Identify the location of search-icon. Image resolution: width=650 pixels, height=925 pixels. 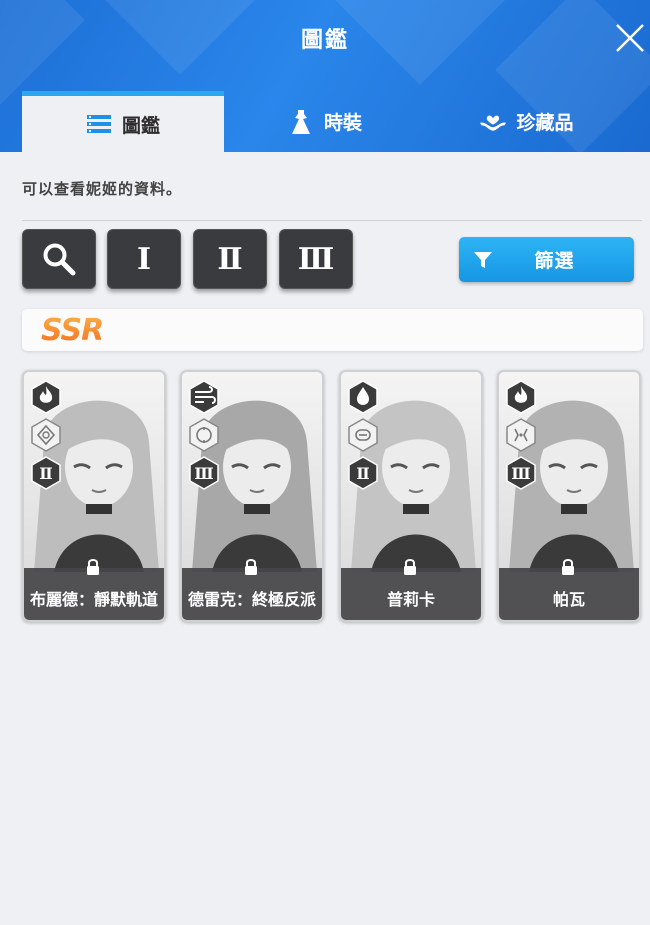
(59, 259).